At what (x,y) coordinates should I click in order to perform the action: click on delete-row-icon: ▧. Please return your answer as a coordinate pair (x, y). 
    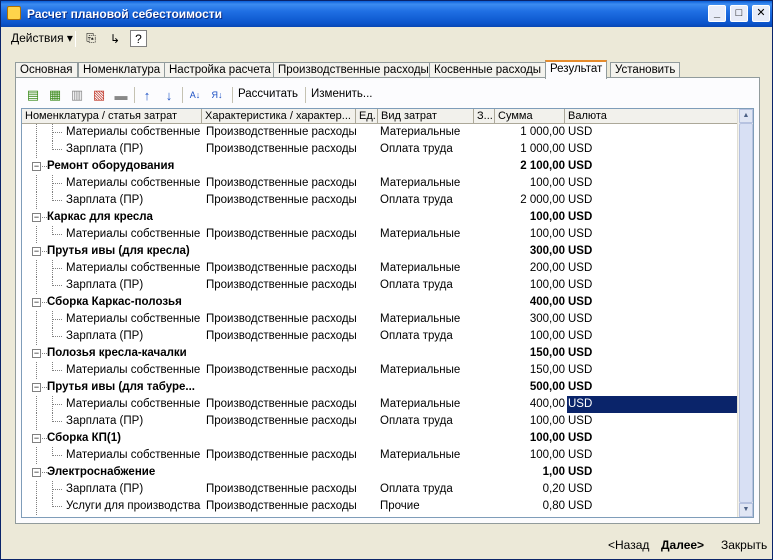
    Looking at the image, I should click on (99, 95).